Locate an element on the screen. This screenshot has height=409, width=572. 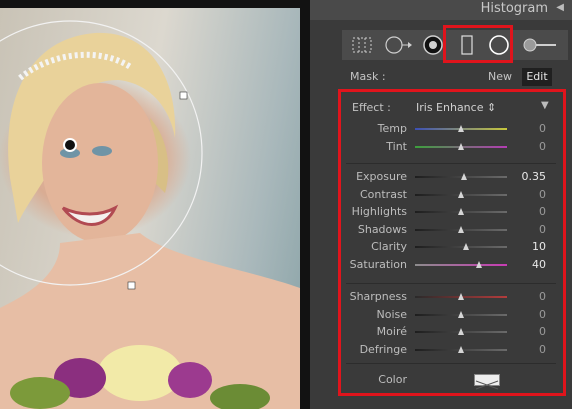
contrast-label: Contrast is located at coordinates (383, 194).